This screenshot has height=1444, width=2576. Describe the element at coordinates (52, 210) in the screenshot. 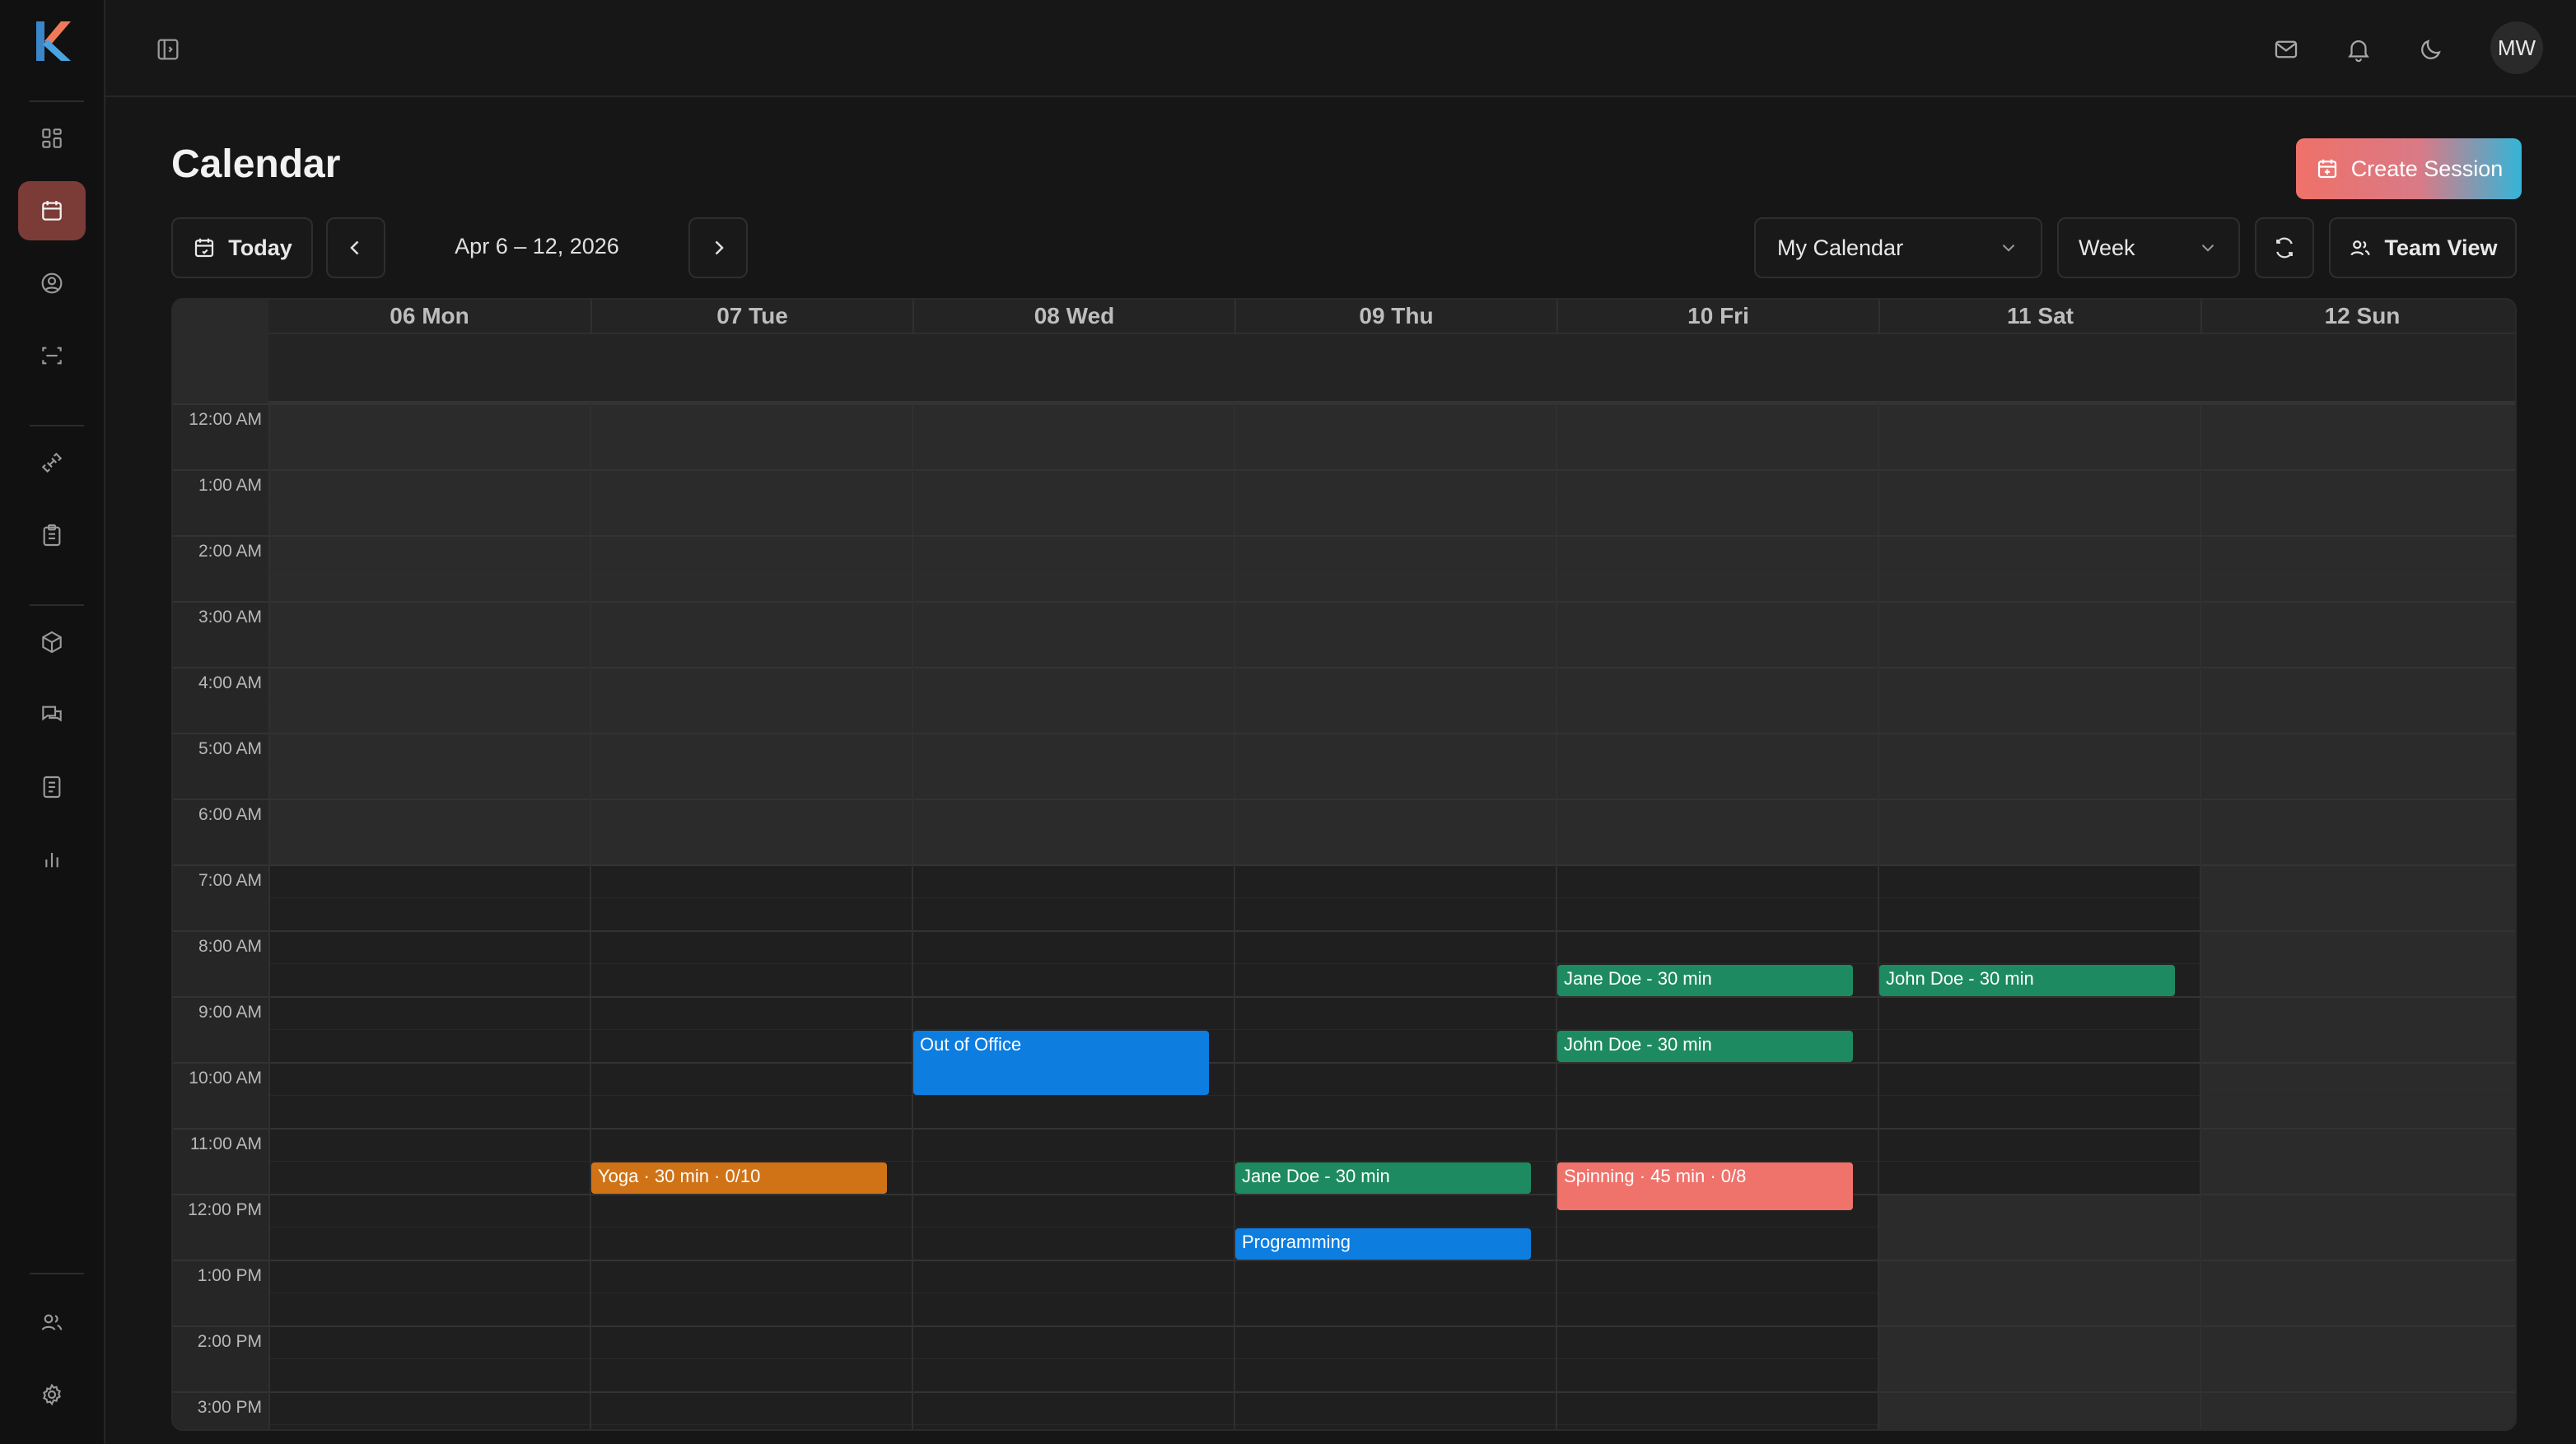

I see `sidebar-item-calendar` at that location.